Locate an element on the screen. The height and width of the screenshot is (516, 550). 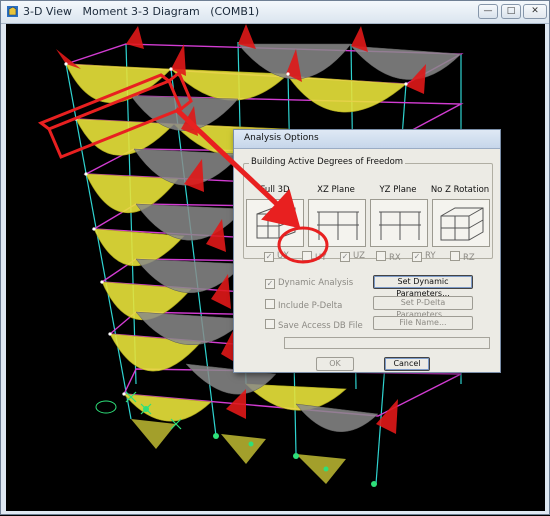
xz-plane-button is located at coordinates (337, 223).